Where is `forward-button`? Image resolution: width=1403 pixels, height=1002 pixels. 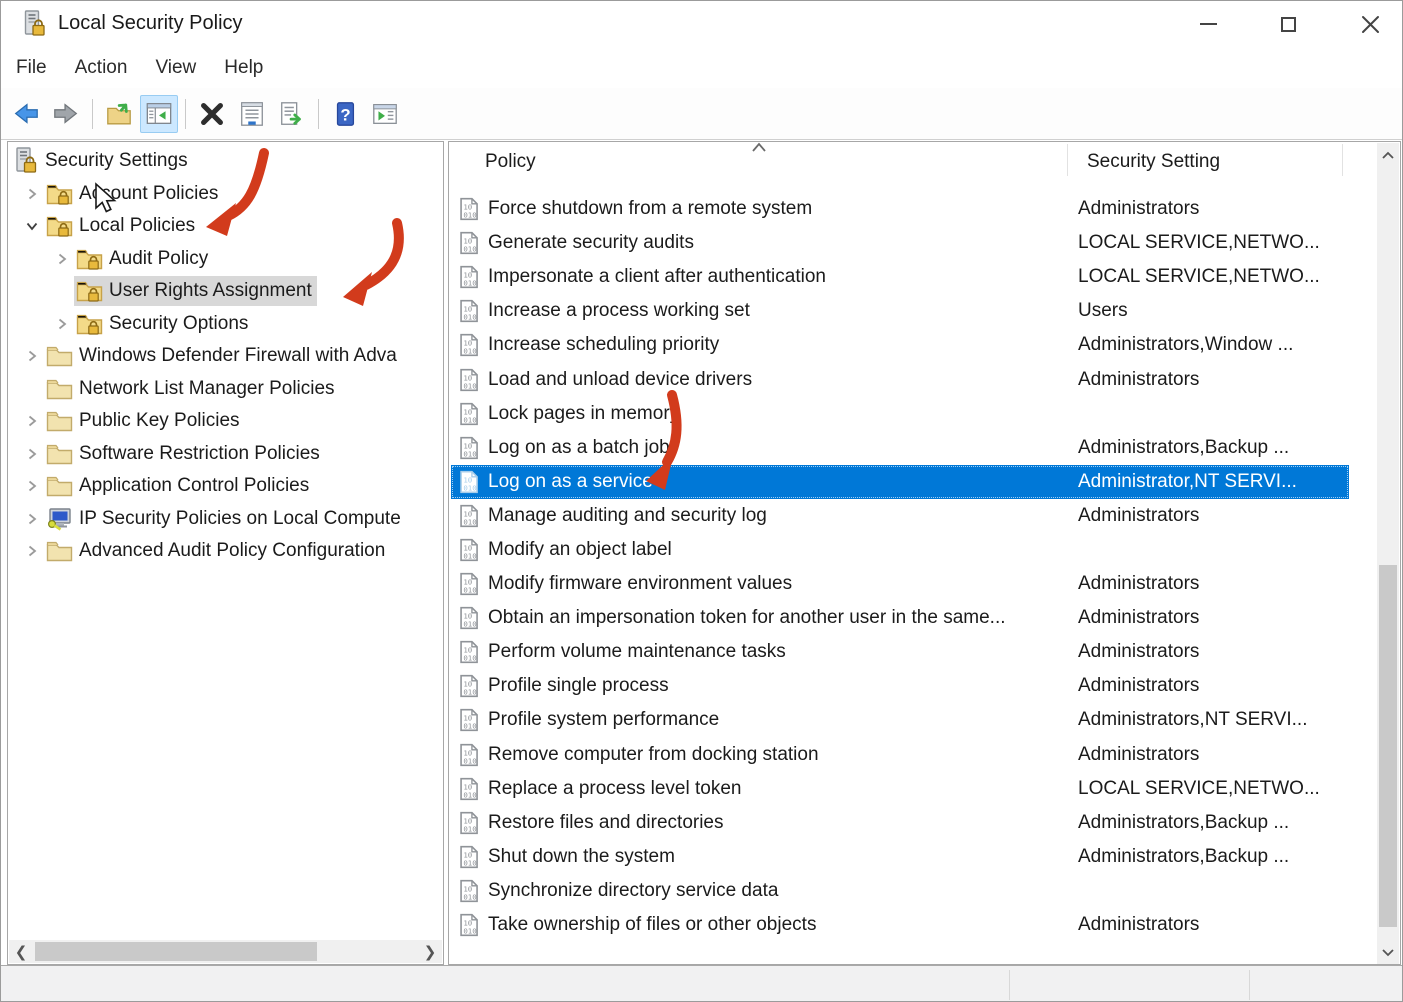
forward-button is located at coordinates (66, 114).